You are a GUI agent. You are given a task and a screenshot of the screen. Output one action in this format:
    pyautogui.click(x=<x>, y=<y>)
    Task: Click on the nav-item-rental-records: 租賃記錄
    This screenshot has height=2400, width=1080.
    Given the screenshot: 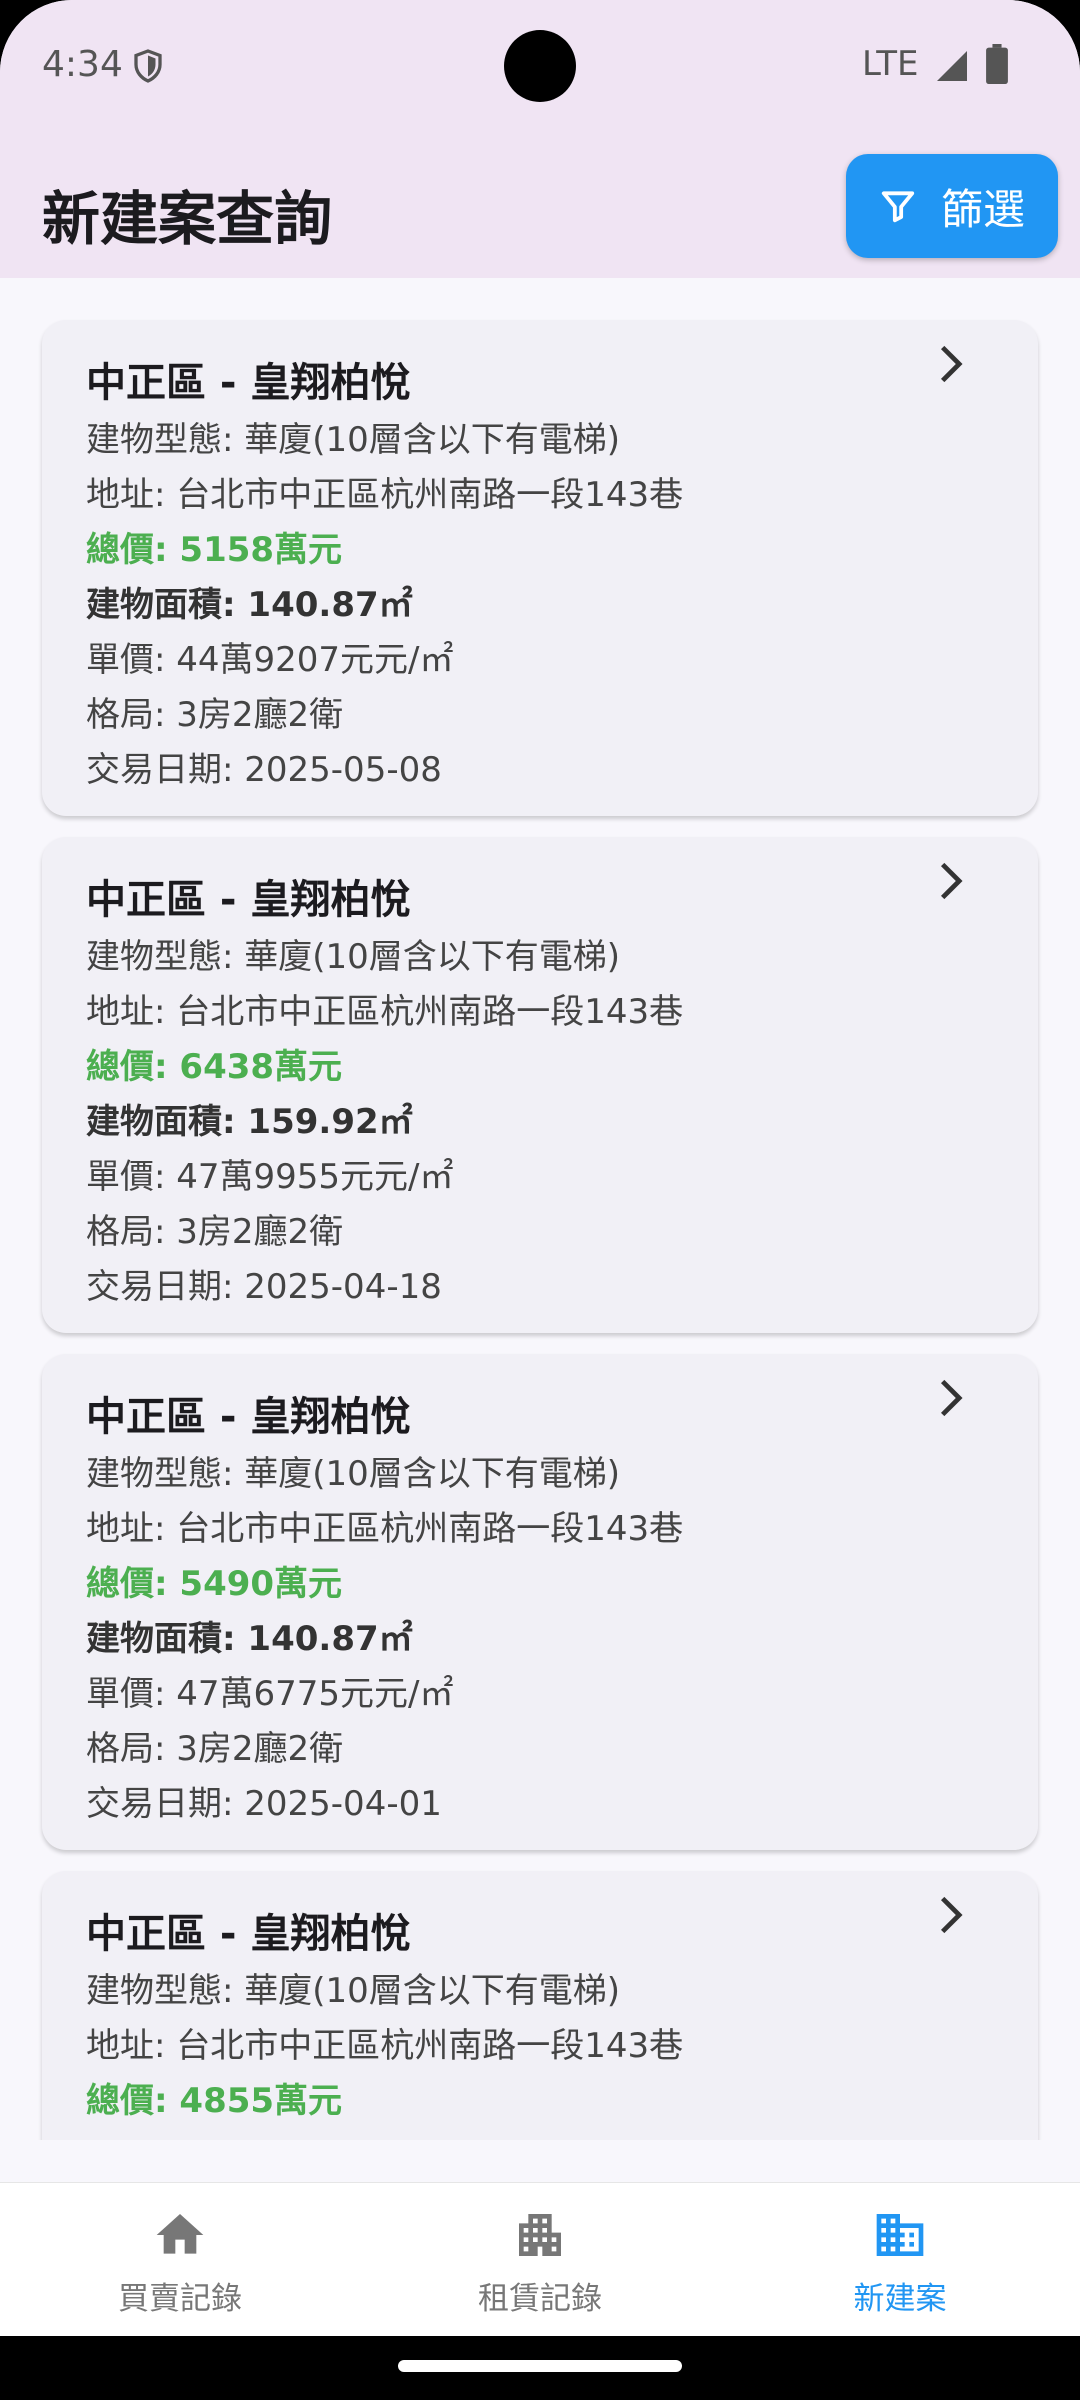 What is the action you would take?
    pyautogui.click(x=540, y=2260)
    